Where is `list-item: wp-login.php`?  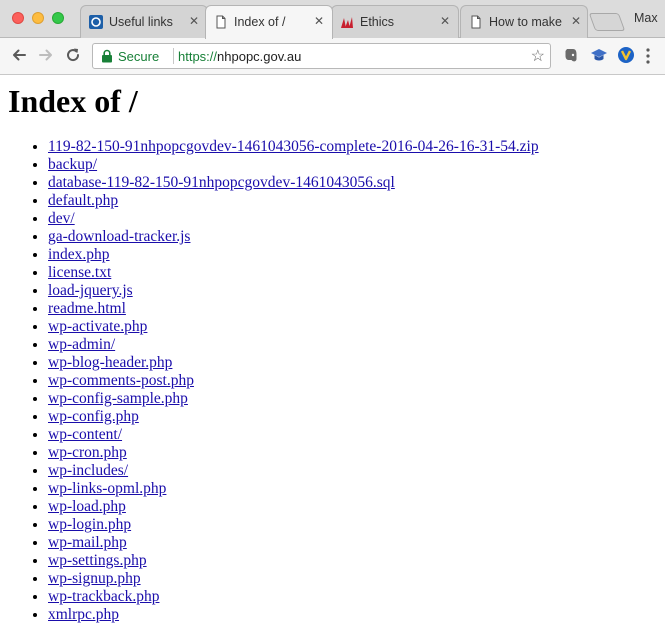 list-item: wp-login.php is located at coordinates (293, 525).